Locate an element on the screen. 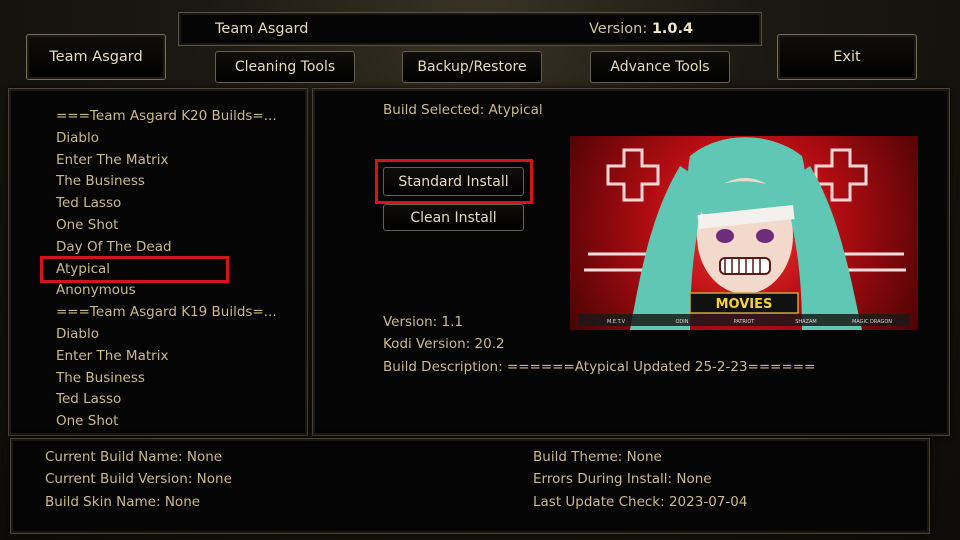 This screenshot has height=540, width=960. preview-menu-item: ODIN is located at coordinates (681, 322).